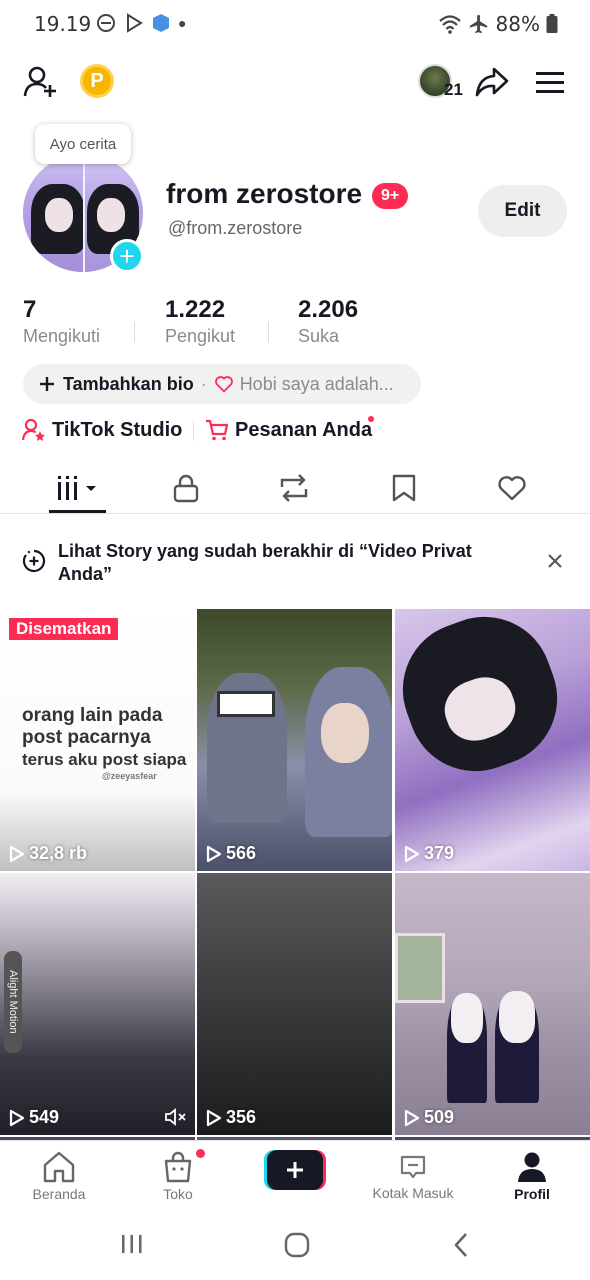 The height and width of the screenshot is (1280, 590). I want to click on coin-icon: P, so click(97, 81).